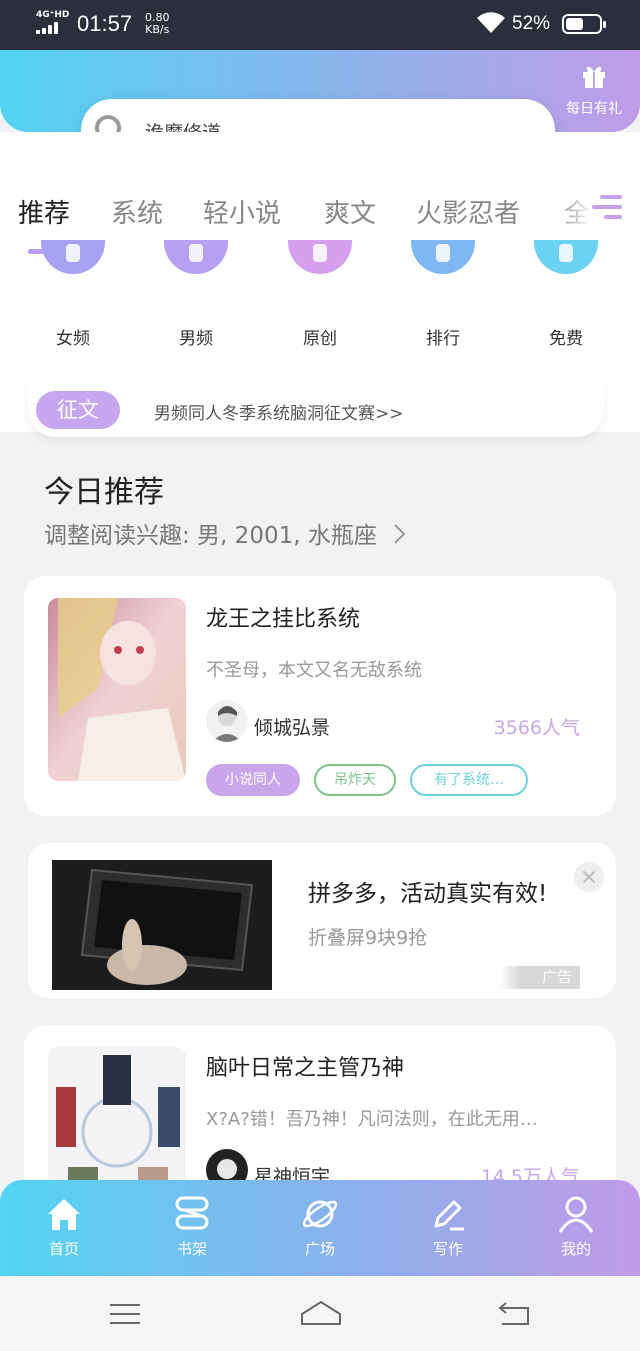  Describe the element at coordinates (355, 780) in the screenshot. I see `book-tag: 吊炸天` at that location.